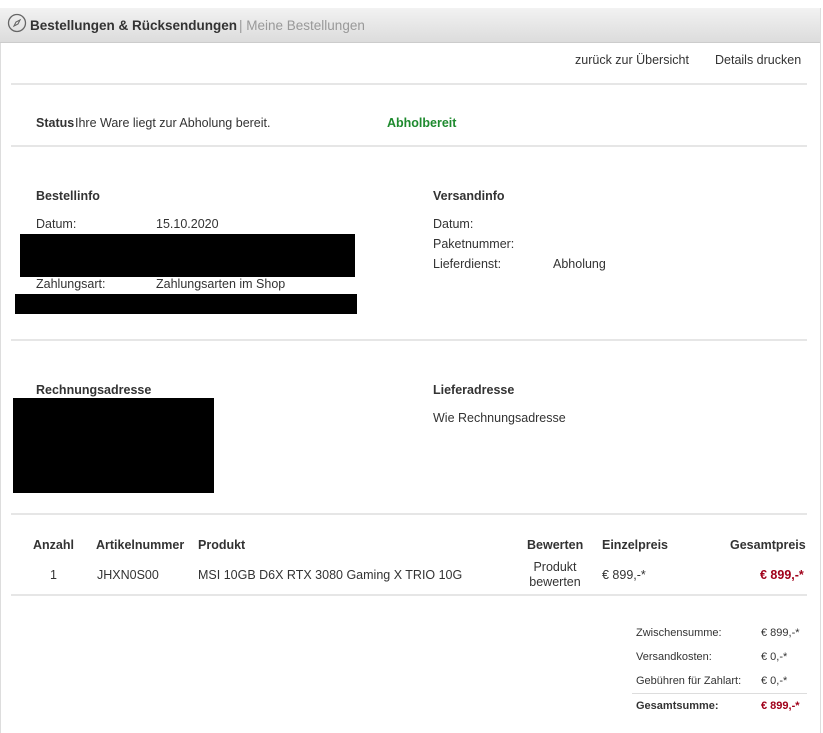  What do you see at coordinates (632, 60) in the screenshot?
I see `back-to-overview-link: zurück zur Übersicht` at bounding box center [632, 60].